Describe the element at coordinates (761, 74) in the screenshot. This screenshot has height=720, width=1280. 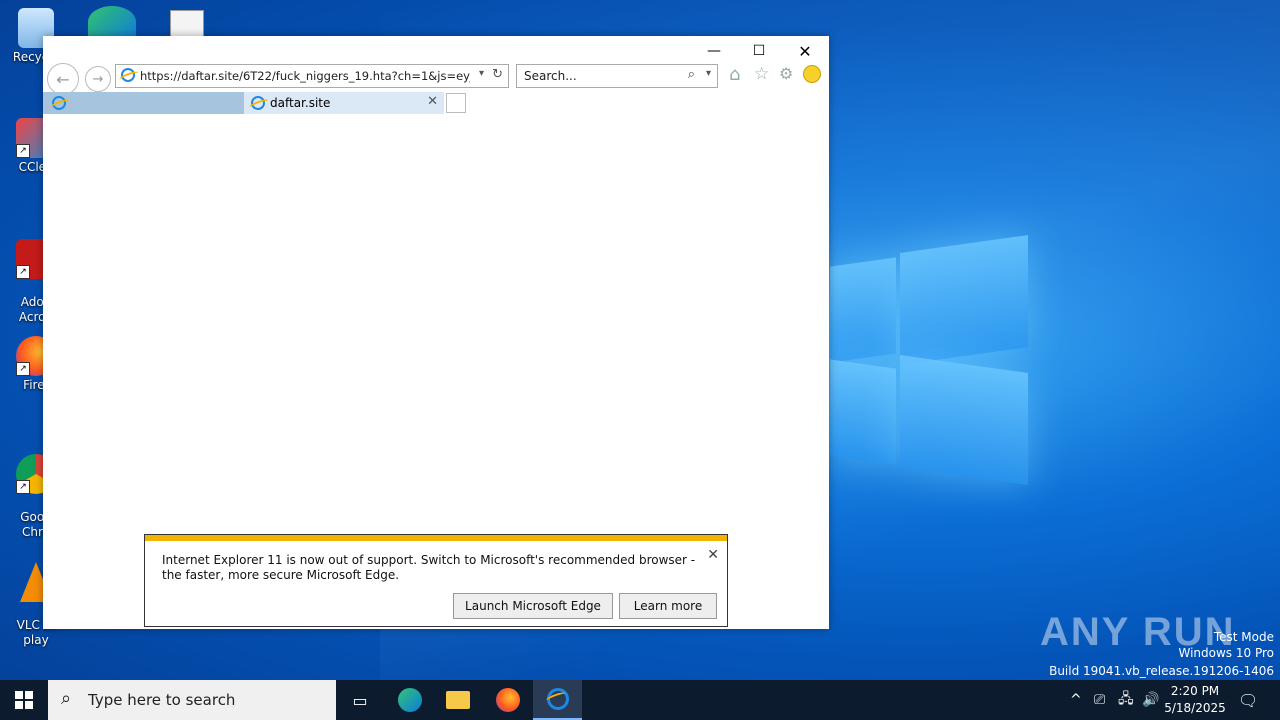
I see `favorites-star-icon: ☆` at that location.